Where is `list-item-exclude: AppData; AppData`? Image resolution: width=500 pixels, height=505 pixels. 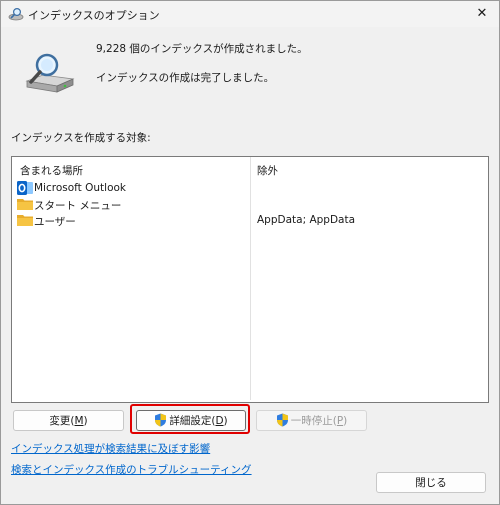 list-item-exclude: AppData; AppData is located at coordinates (306, 220).